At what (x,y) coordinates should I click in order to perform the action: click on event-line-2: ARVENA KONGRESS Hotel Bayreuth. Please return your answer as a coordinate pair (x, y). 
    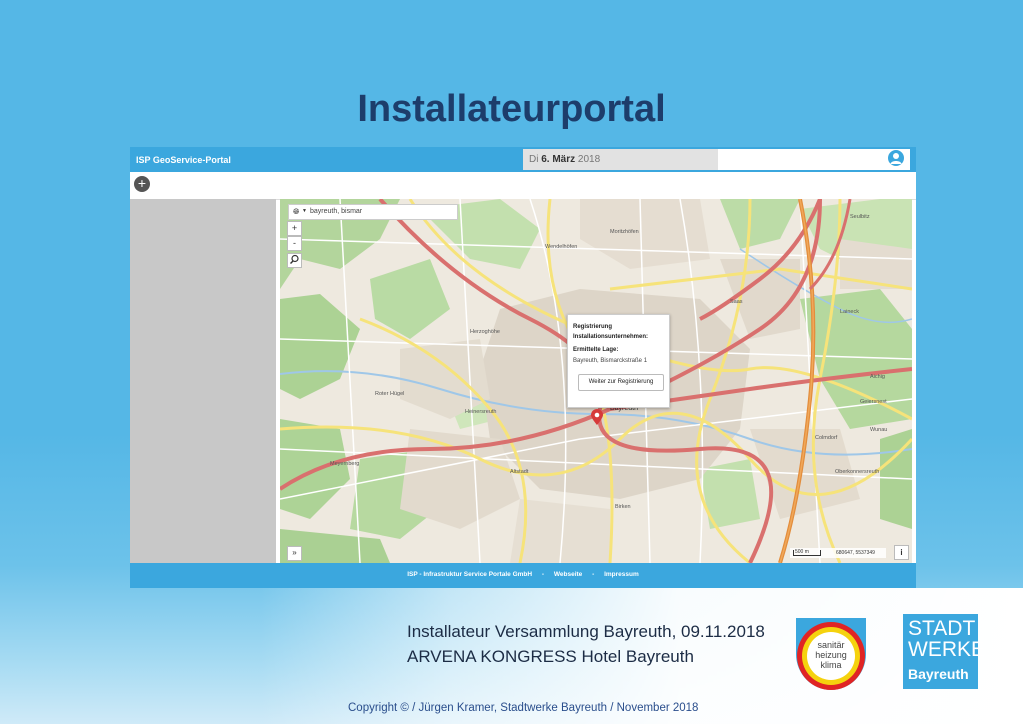
    Looking at the image, I should click on (550, 656).